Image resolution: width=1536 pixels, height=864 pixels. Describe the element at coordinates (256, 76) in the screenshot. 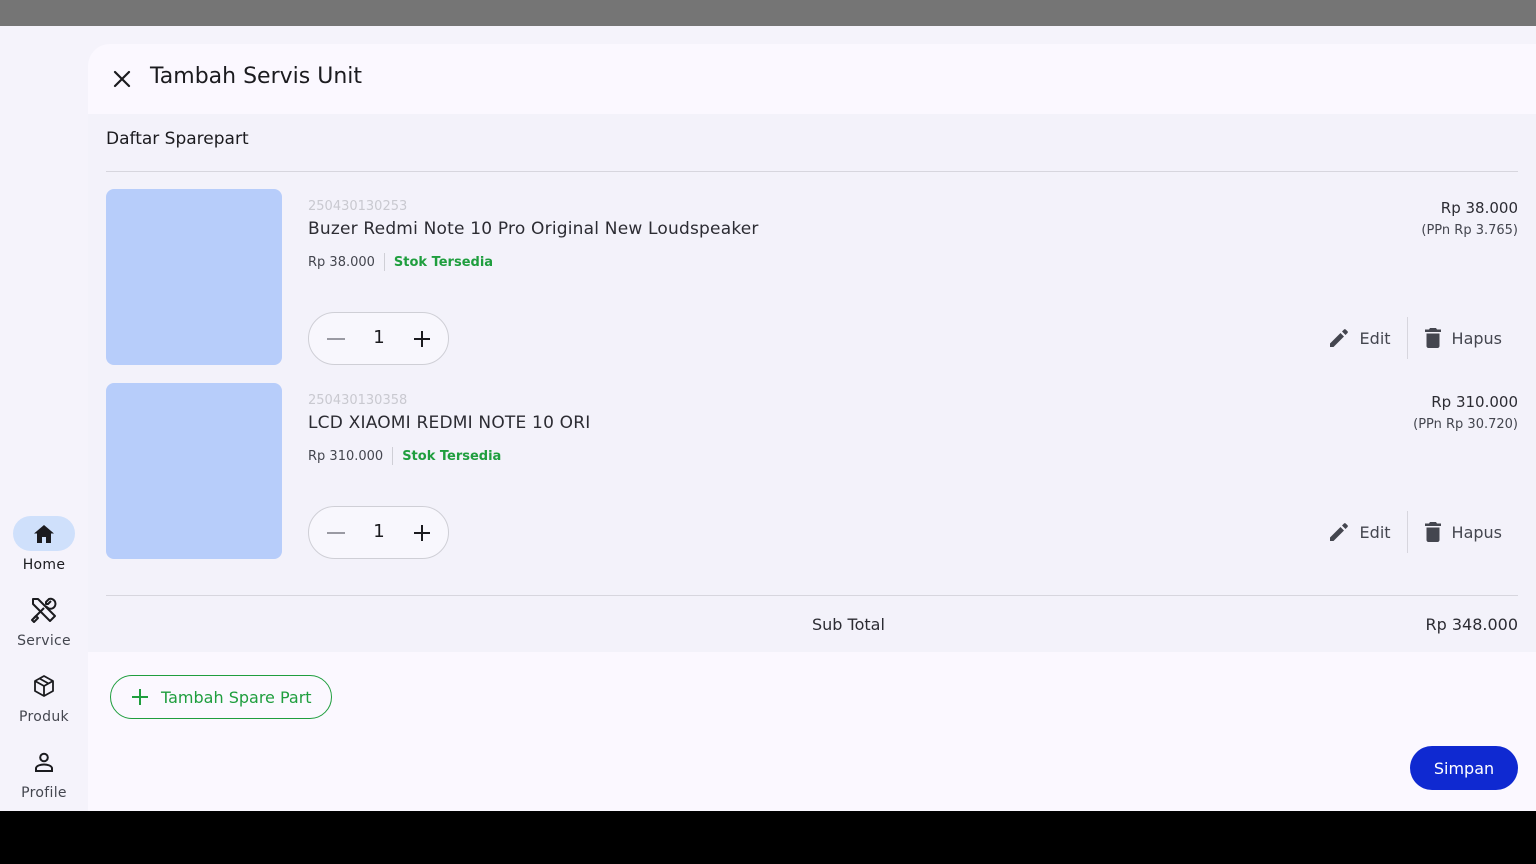

I see `dialog-title: Tambah Servis Unit` at that location.